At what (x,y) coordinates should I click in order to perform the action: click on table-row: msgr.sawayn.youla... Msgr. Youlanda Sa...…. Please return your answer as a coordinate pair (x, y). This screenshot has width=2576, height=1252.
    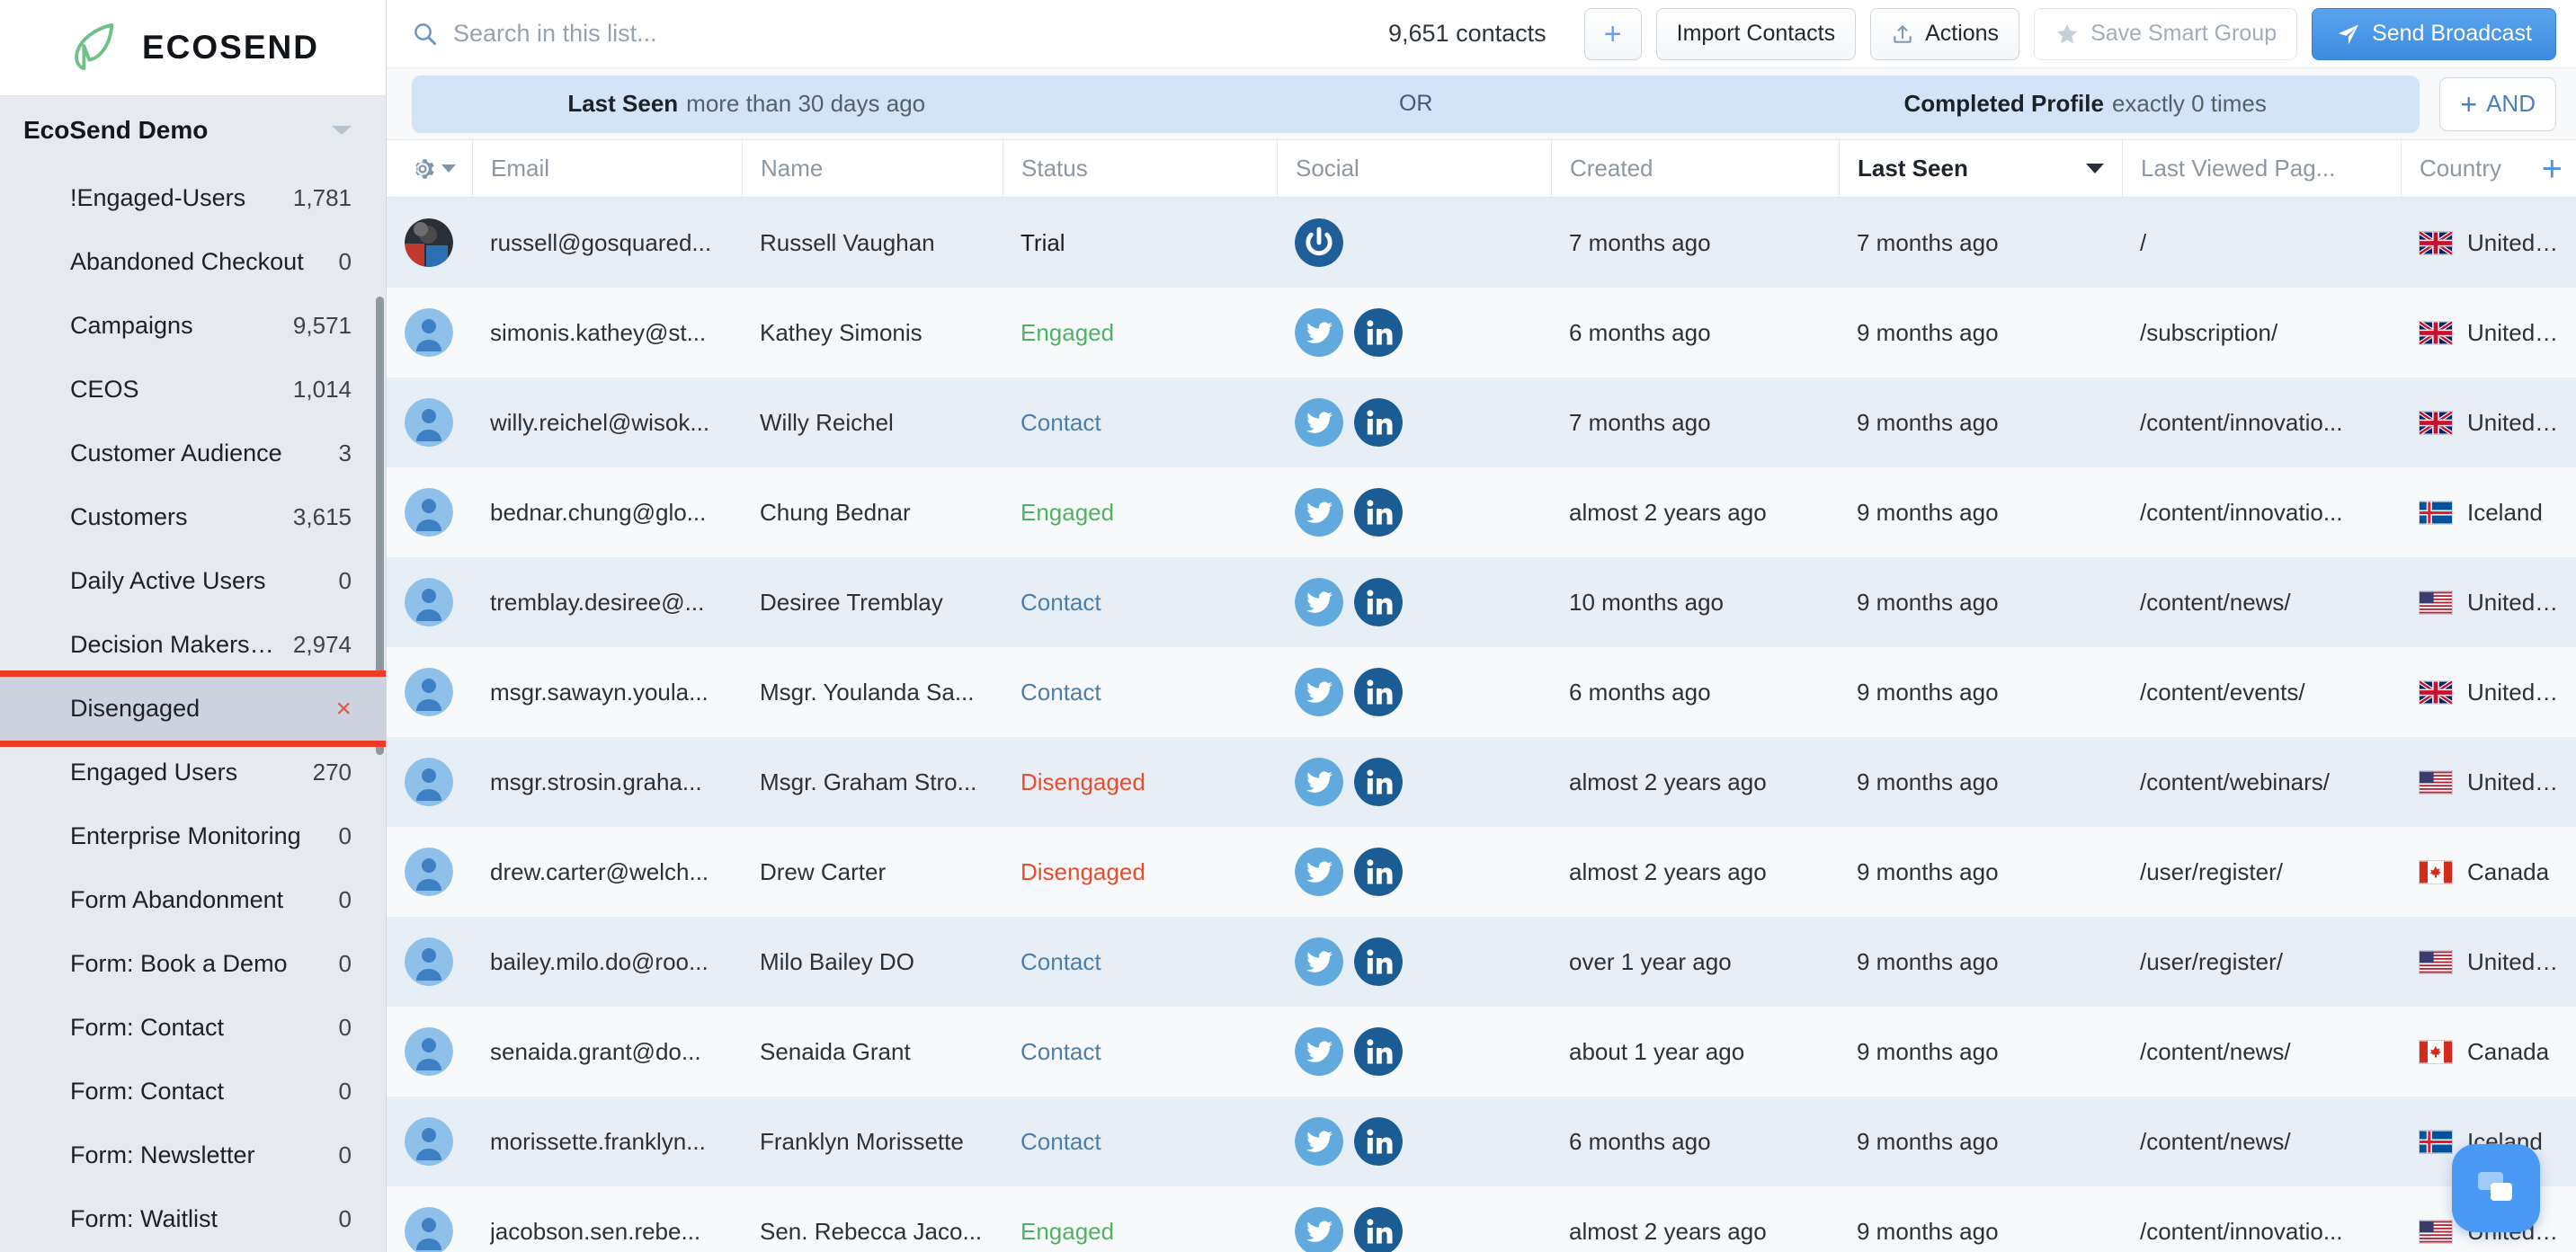
    Looking at the image, I should click on (1481, 692).